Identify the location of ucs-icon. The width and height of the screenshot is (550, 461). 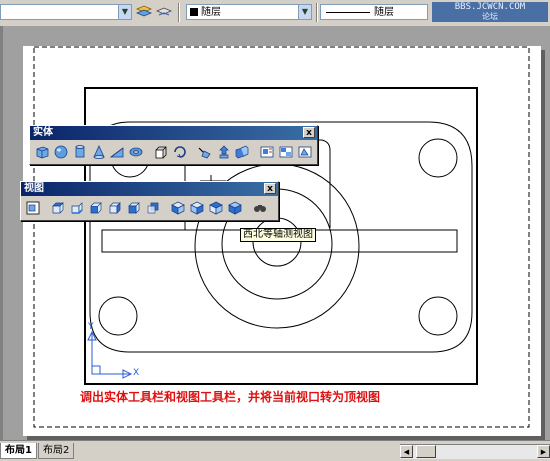
(110, 354).